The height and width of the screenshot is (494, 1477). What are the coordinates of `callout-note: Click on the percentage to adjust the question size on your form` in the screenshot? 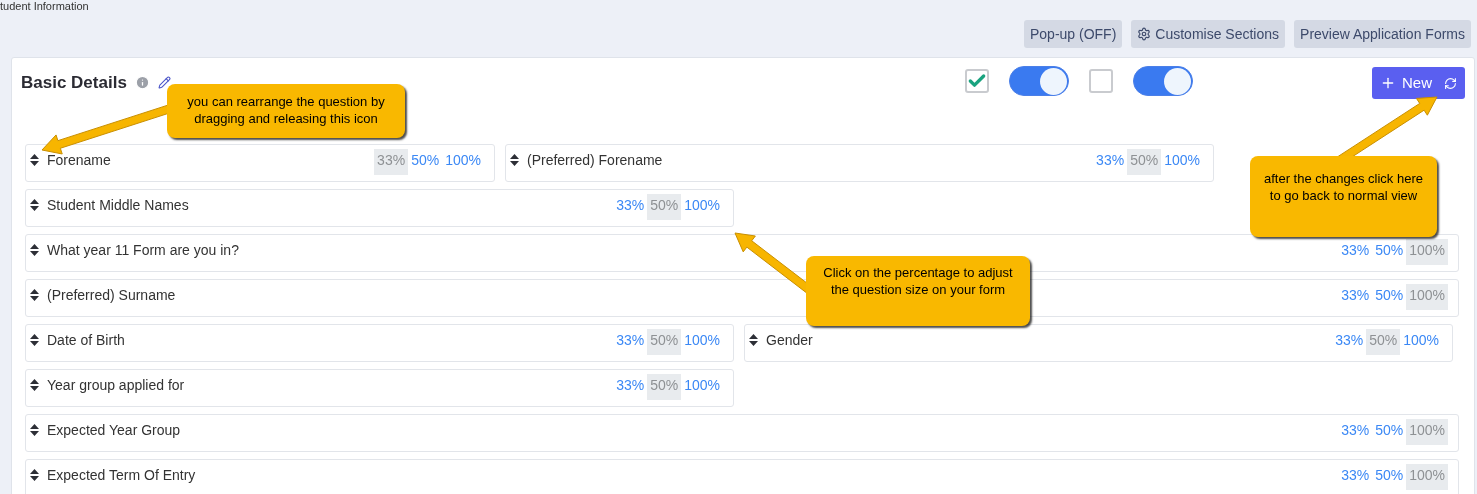 It's located at (918, 291).